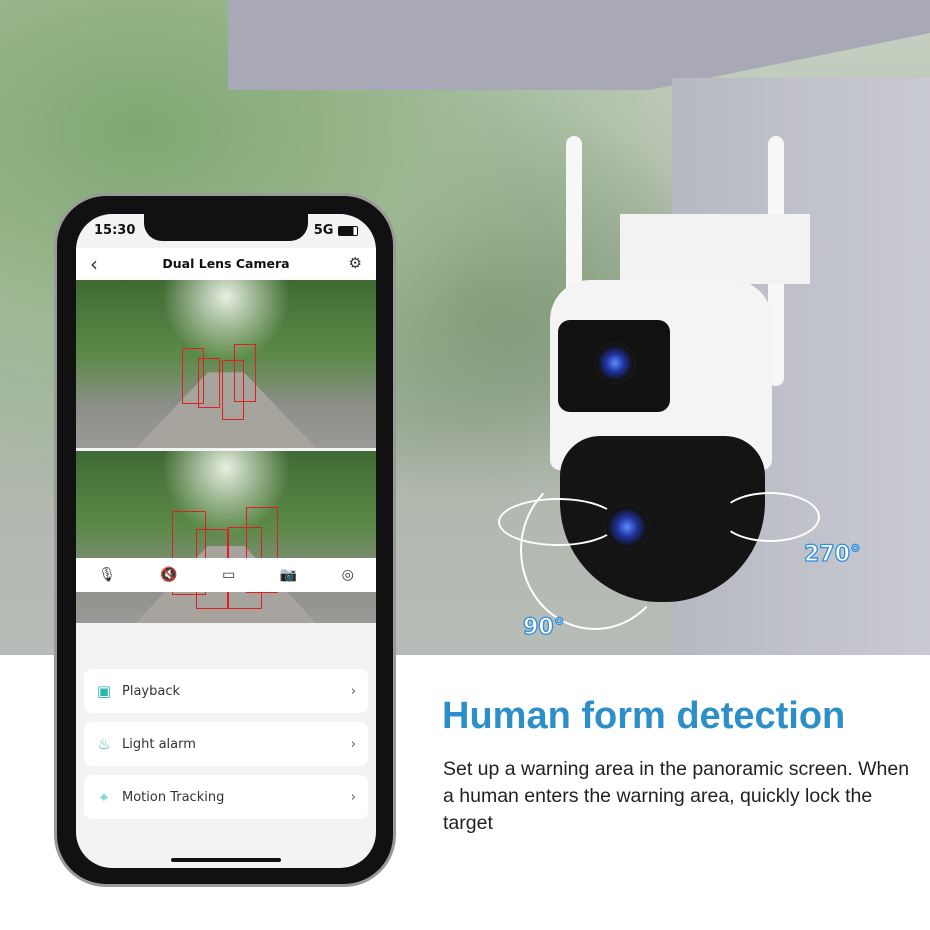 The image size is (930, 930). I want to click on ptz-control-icon: ◎, so click(348, 575).